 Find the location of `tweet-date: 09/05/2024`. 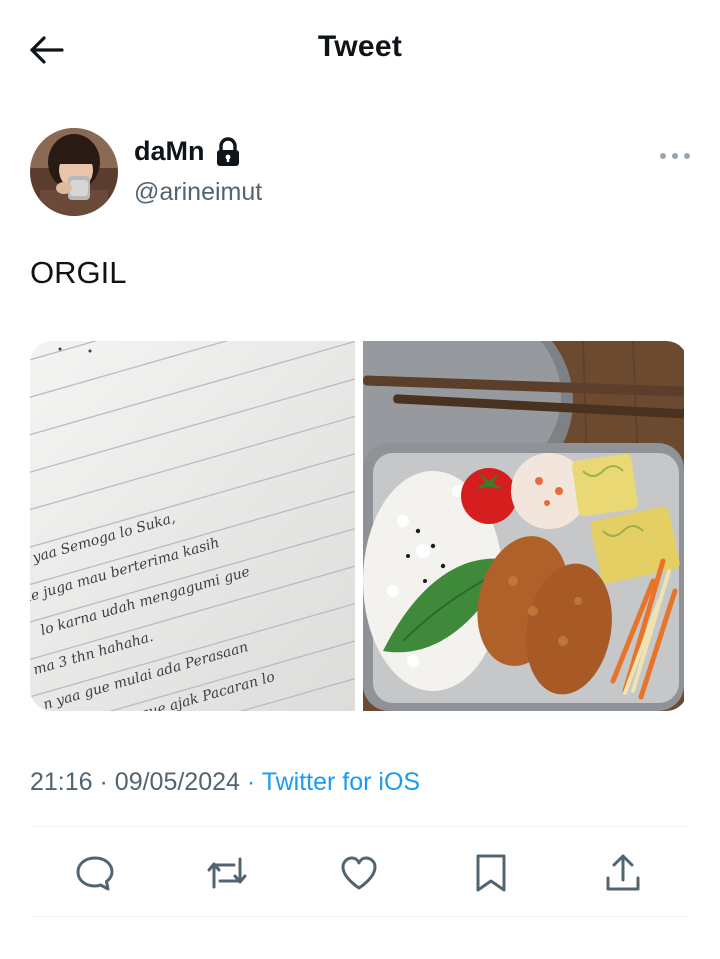

tweet-date: 09/05/2024 is located at coordinates (177, 782).